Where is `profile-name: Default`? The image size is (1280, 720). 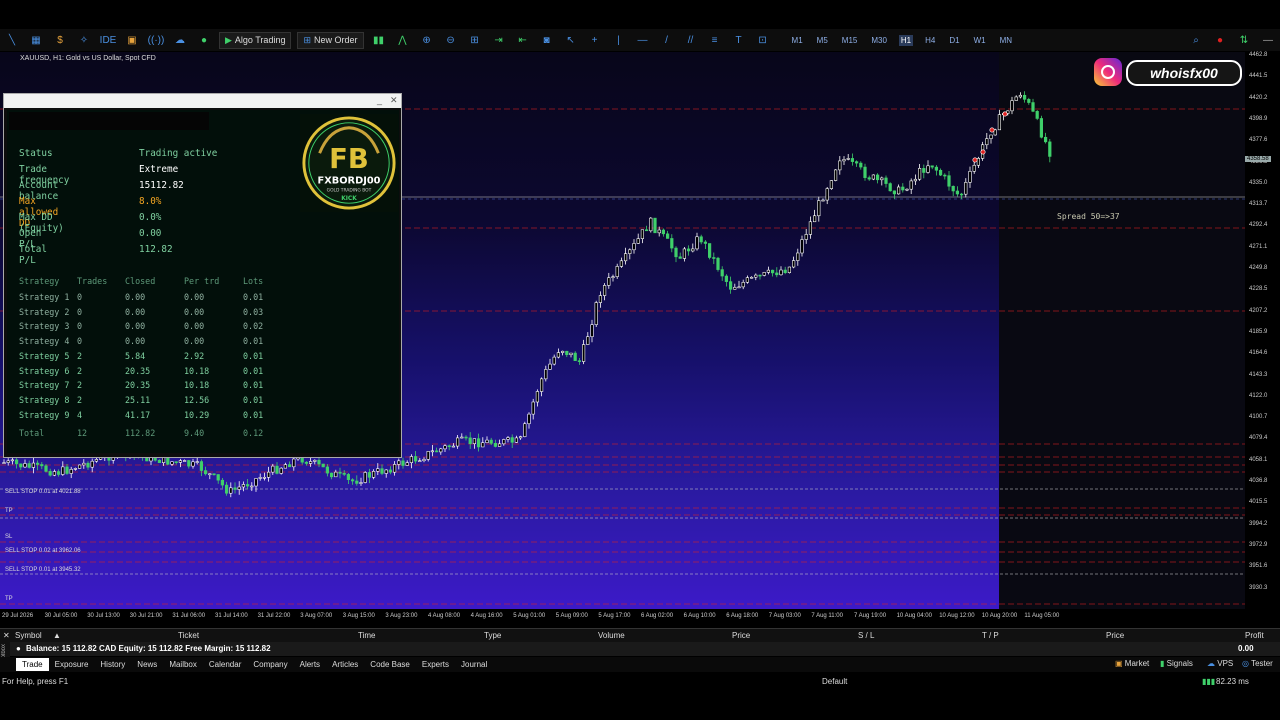 profile-name: Default is located at coordinates (834, 681).